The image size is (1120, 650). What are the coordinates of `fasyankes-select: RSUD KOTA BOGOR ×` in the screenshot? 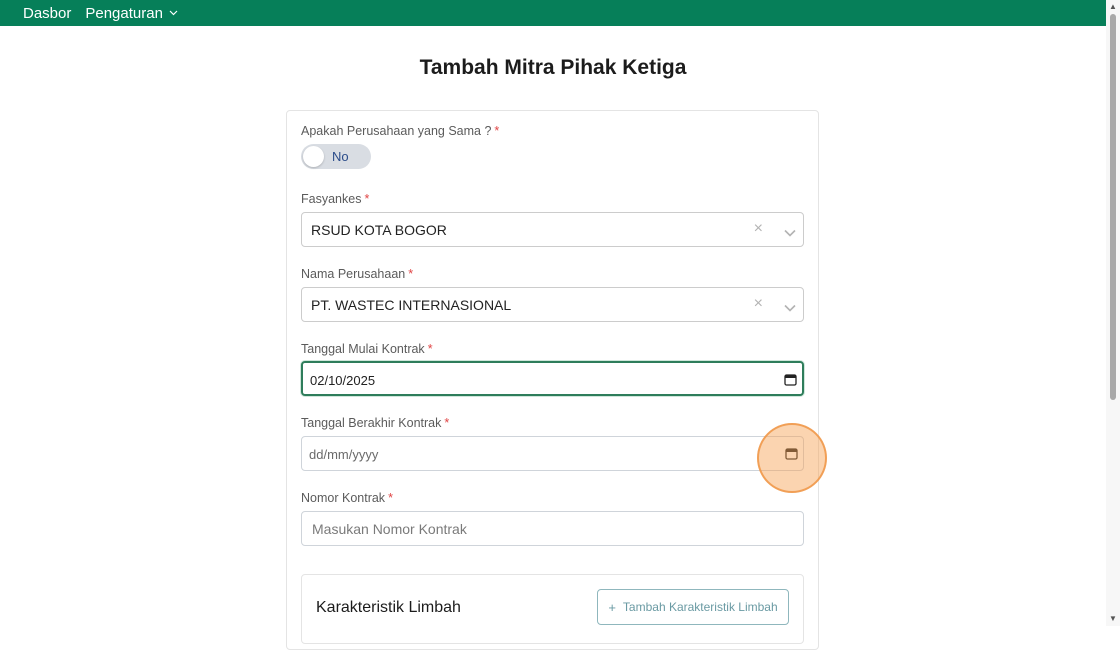 It's located at (552, 229).